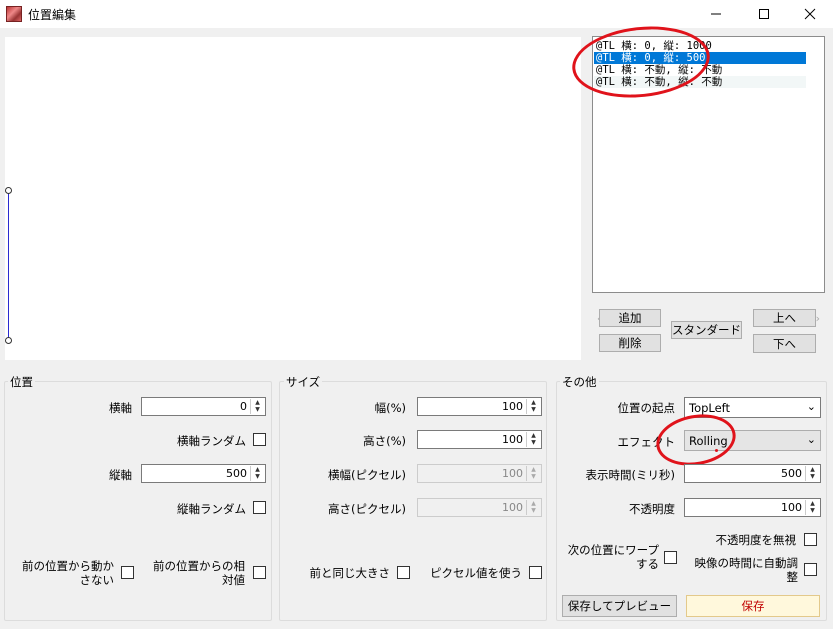 Image resolution: width=833 pixels, height=629 pixels. What do you see at coordinates (211, 509) in the screenshot?
I see `y-random-label: 縦軸ランダム` at bounding box center [211, 509].